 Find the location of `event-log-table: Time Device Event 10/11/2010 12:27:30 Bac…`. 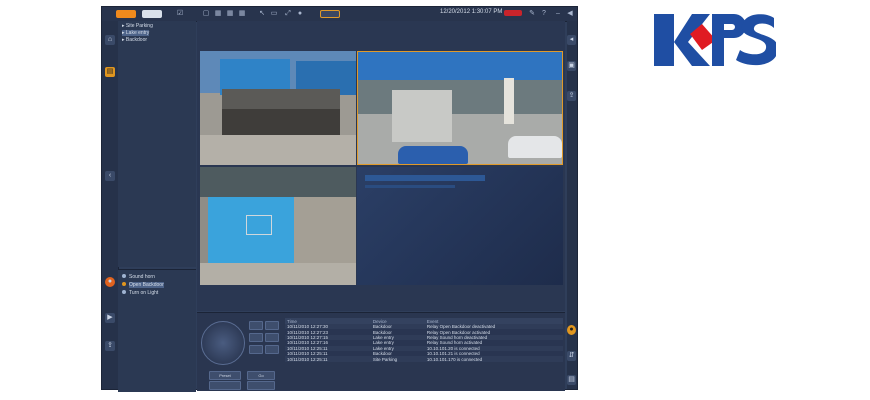

event-log-table: Time Device Event 10/11/2010 12:27:30 Bac… is located at coordinates (424, 340).